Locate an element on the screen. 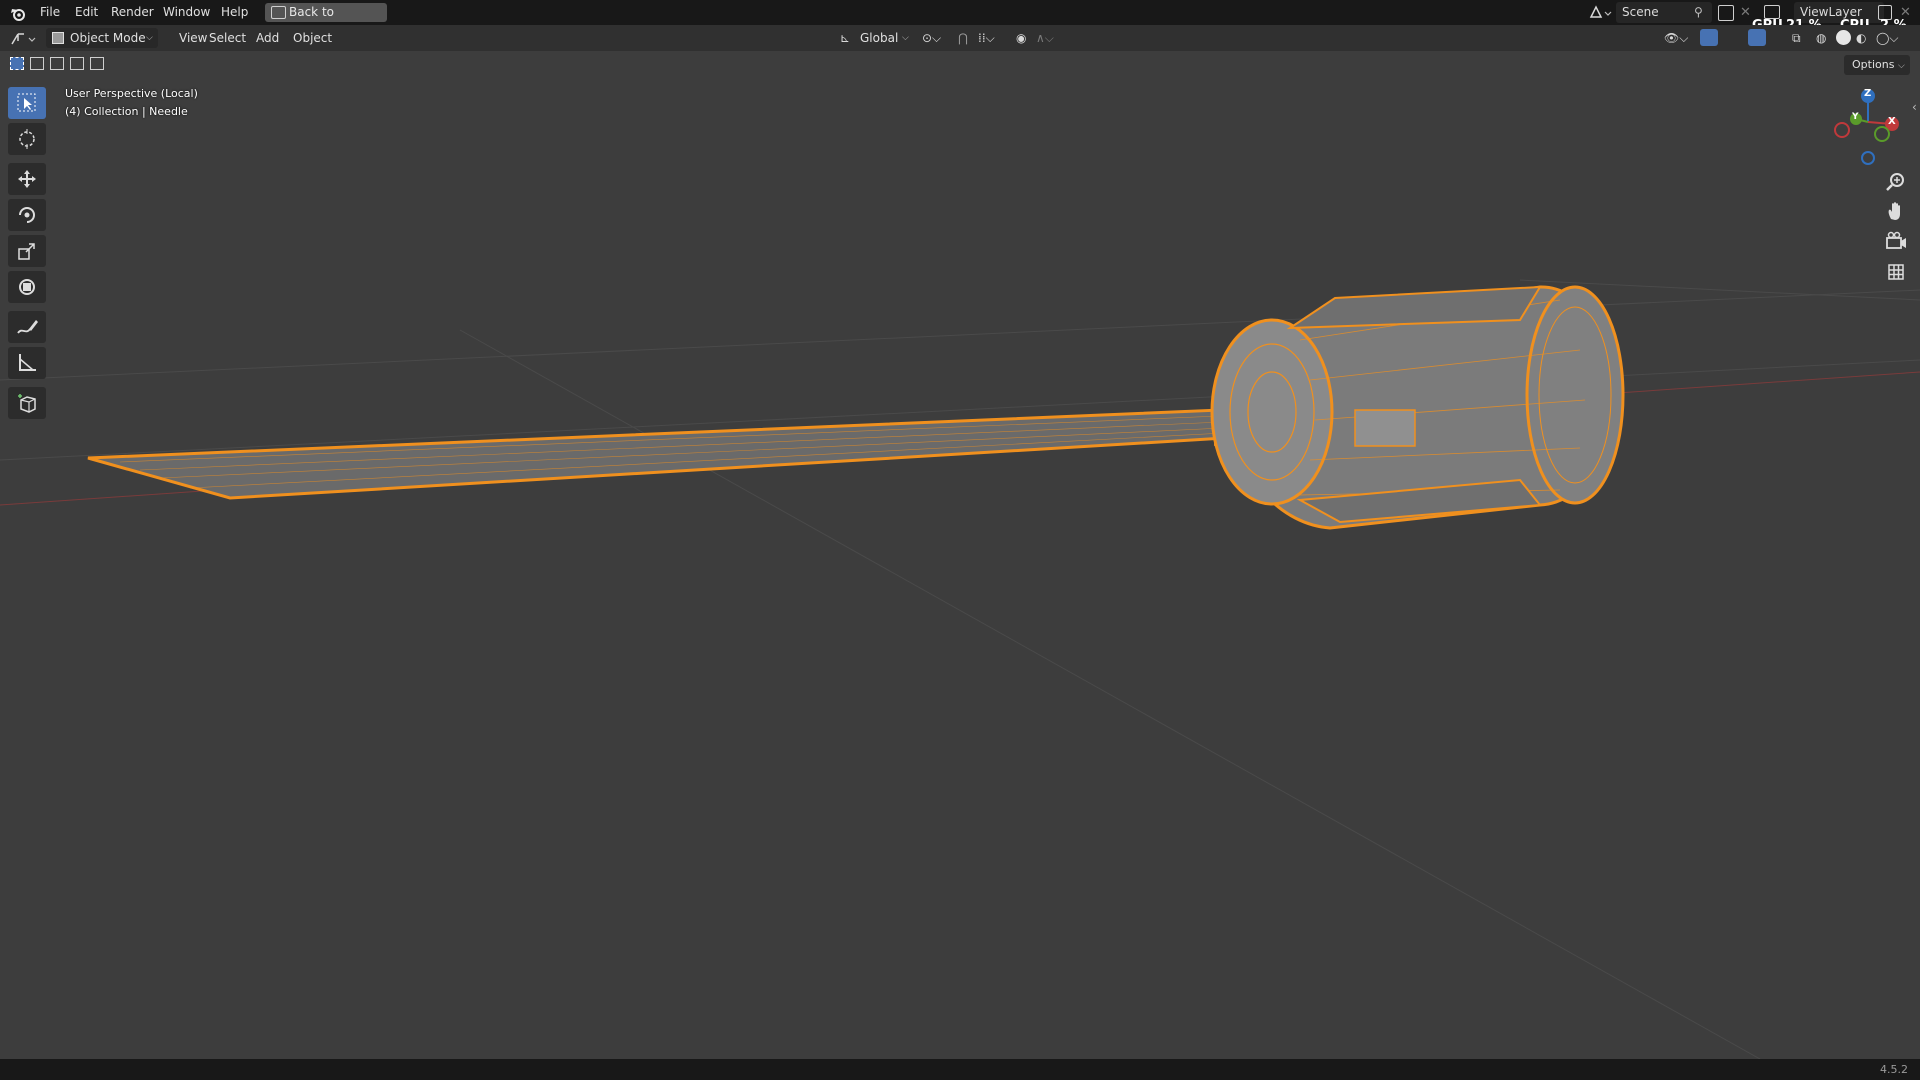 This screenshot has width=1920, height=1080. visibility-icon: 👁⌵ is located at coordinates (1676, 38).